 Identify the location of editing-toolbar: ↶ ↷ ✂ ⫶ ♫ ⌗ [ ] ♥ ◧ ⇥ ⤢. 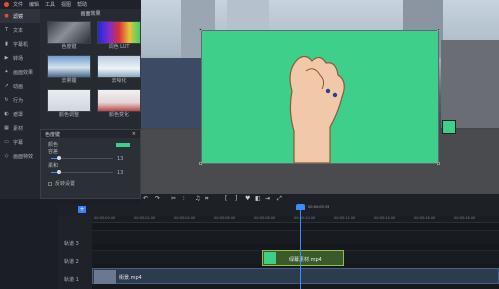
(320, 199).